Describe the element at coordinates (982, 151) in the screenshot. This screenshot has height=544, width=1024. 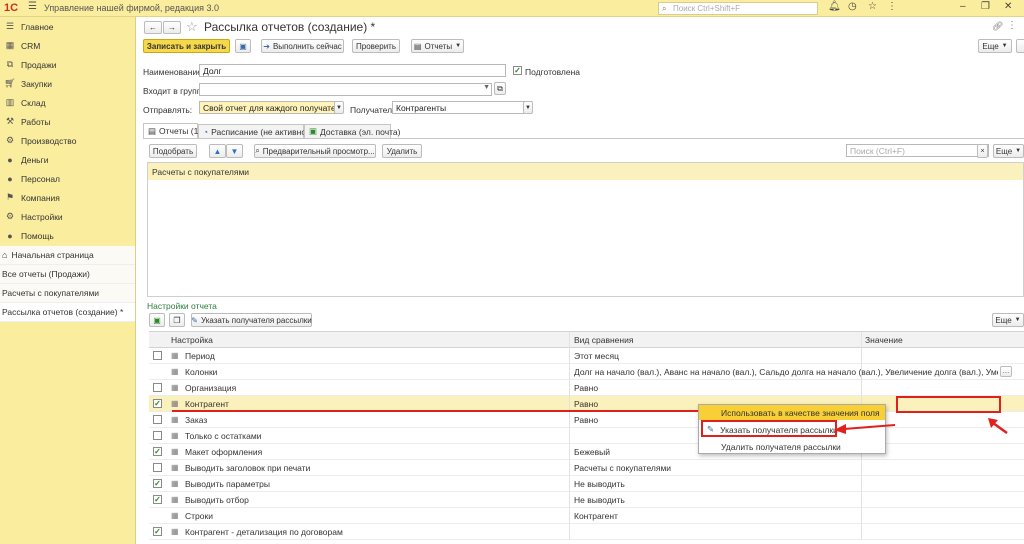
I see `search-clear-button: ×` at that location.